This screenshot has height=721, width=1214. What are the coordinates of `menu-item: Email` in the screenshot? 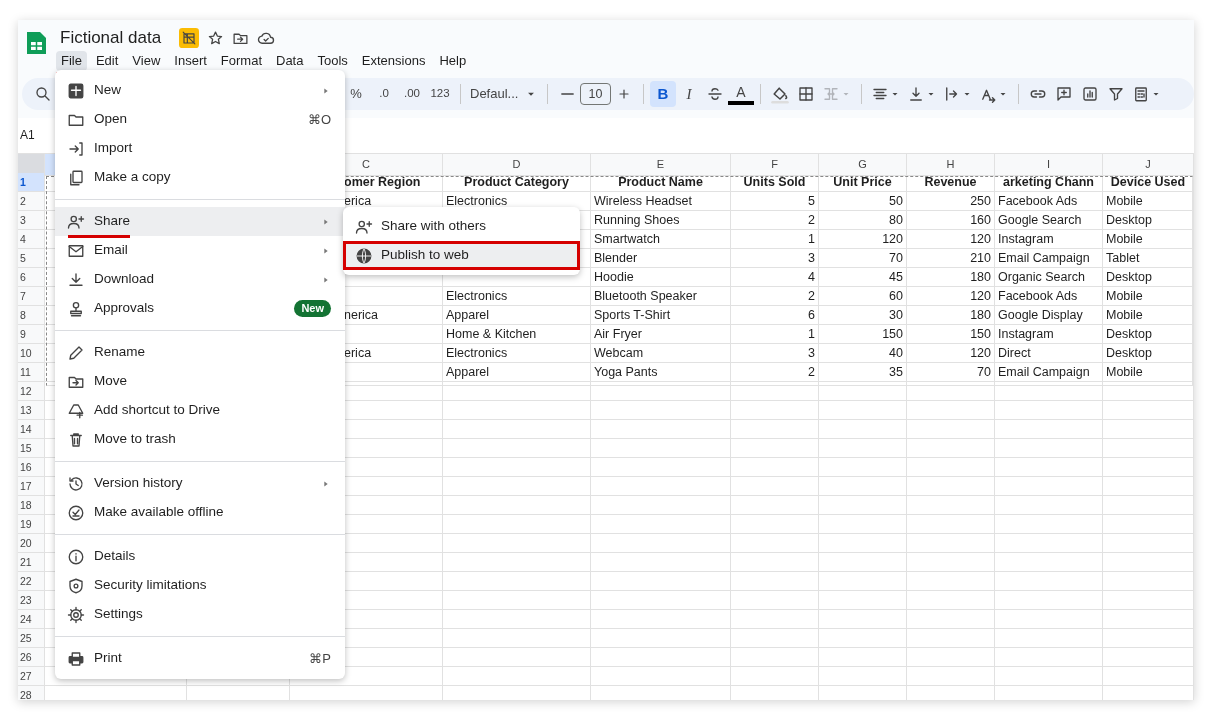 It's located at (200, 250).